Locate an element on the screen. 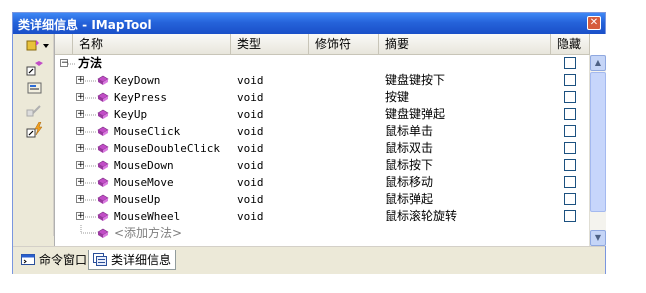  method-row: + MouseDoubleClick void 鼠标双击 is located at coordinates (322, 148).